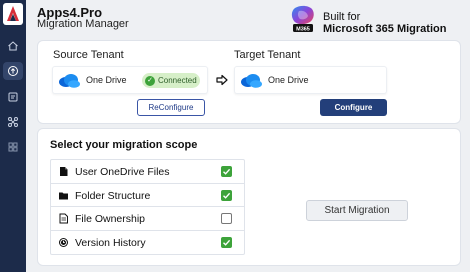 This screenshot has height=272, width=470. Describe the element at coordinates (113, 195) in the screenshot. I see `scope-item-label: Folder Structure` at that location.